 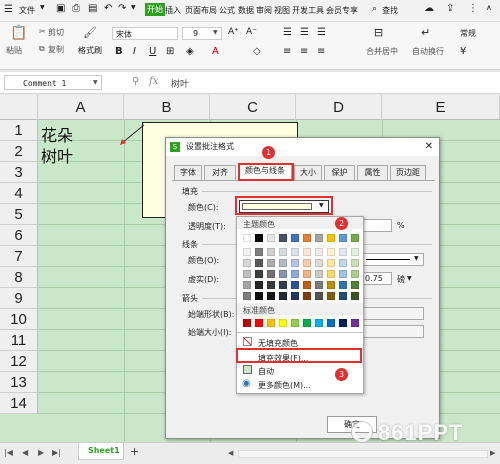 What do you see at coordinates (56, 452) in the screenshot?
I see `last-sheet-icon: ▶|` at bounding box center [56, 452].